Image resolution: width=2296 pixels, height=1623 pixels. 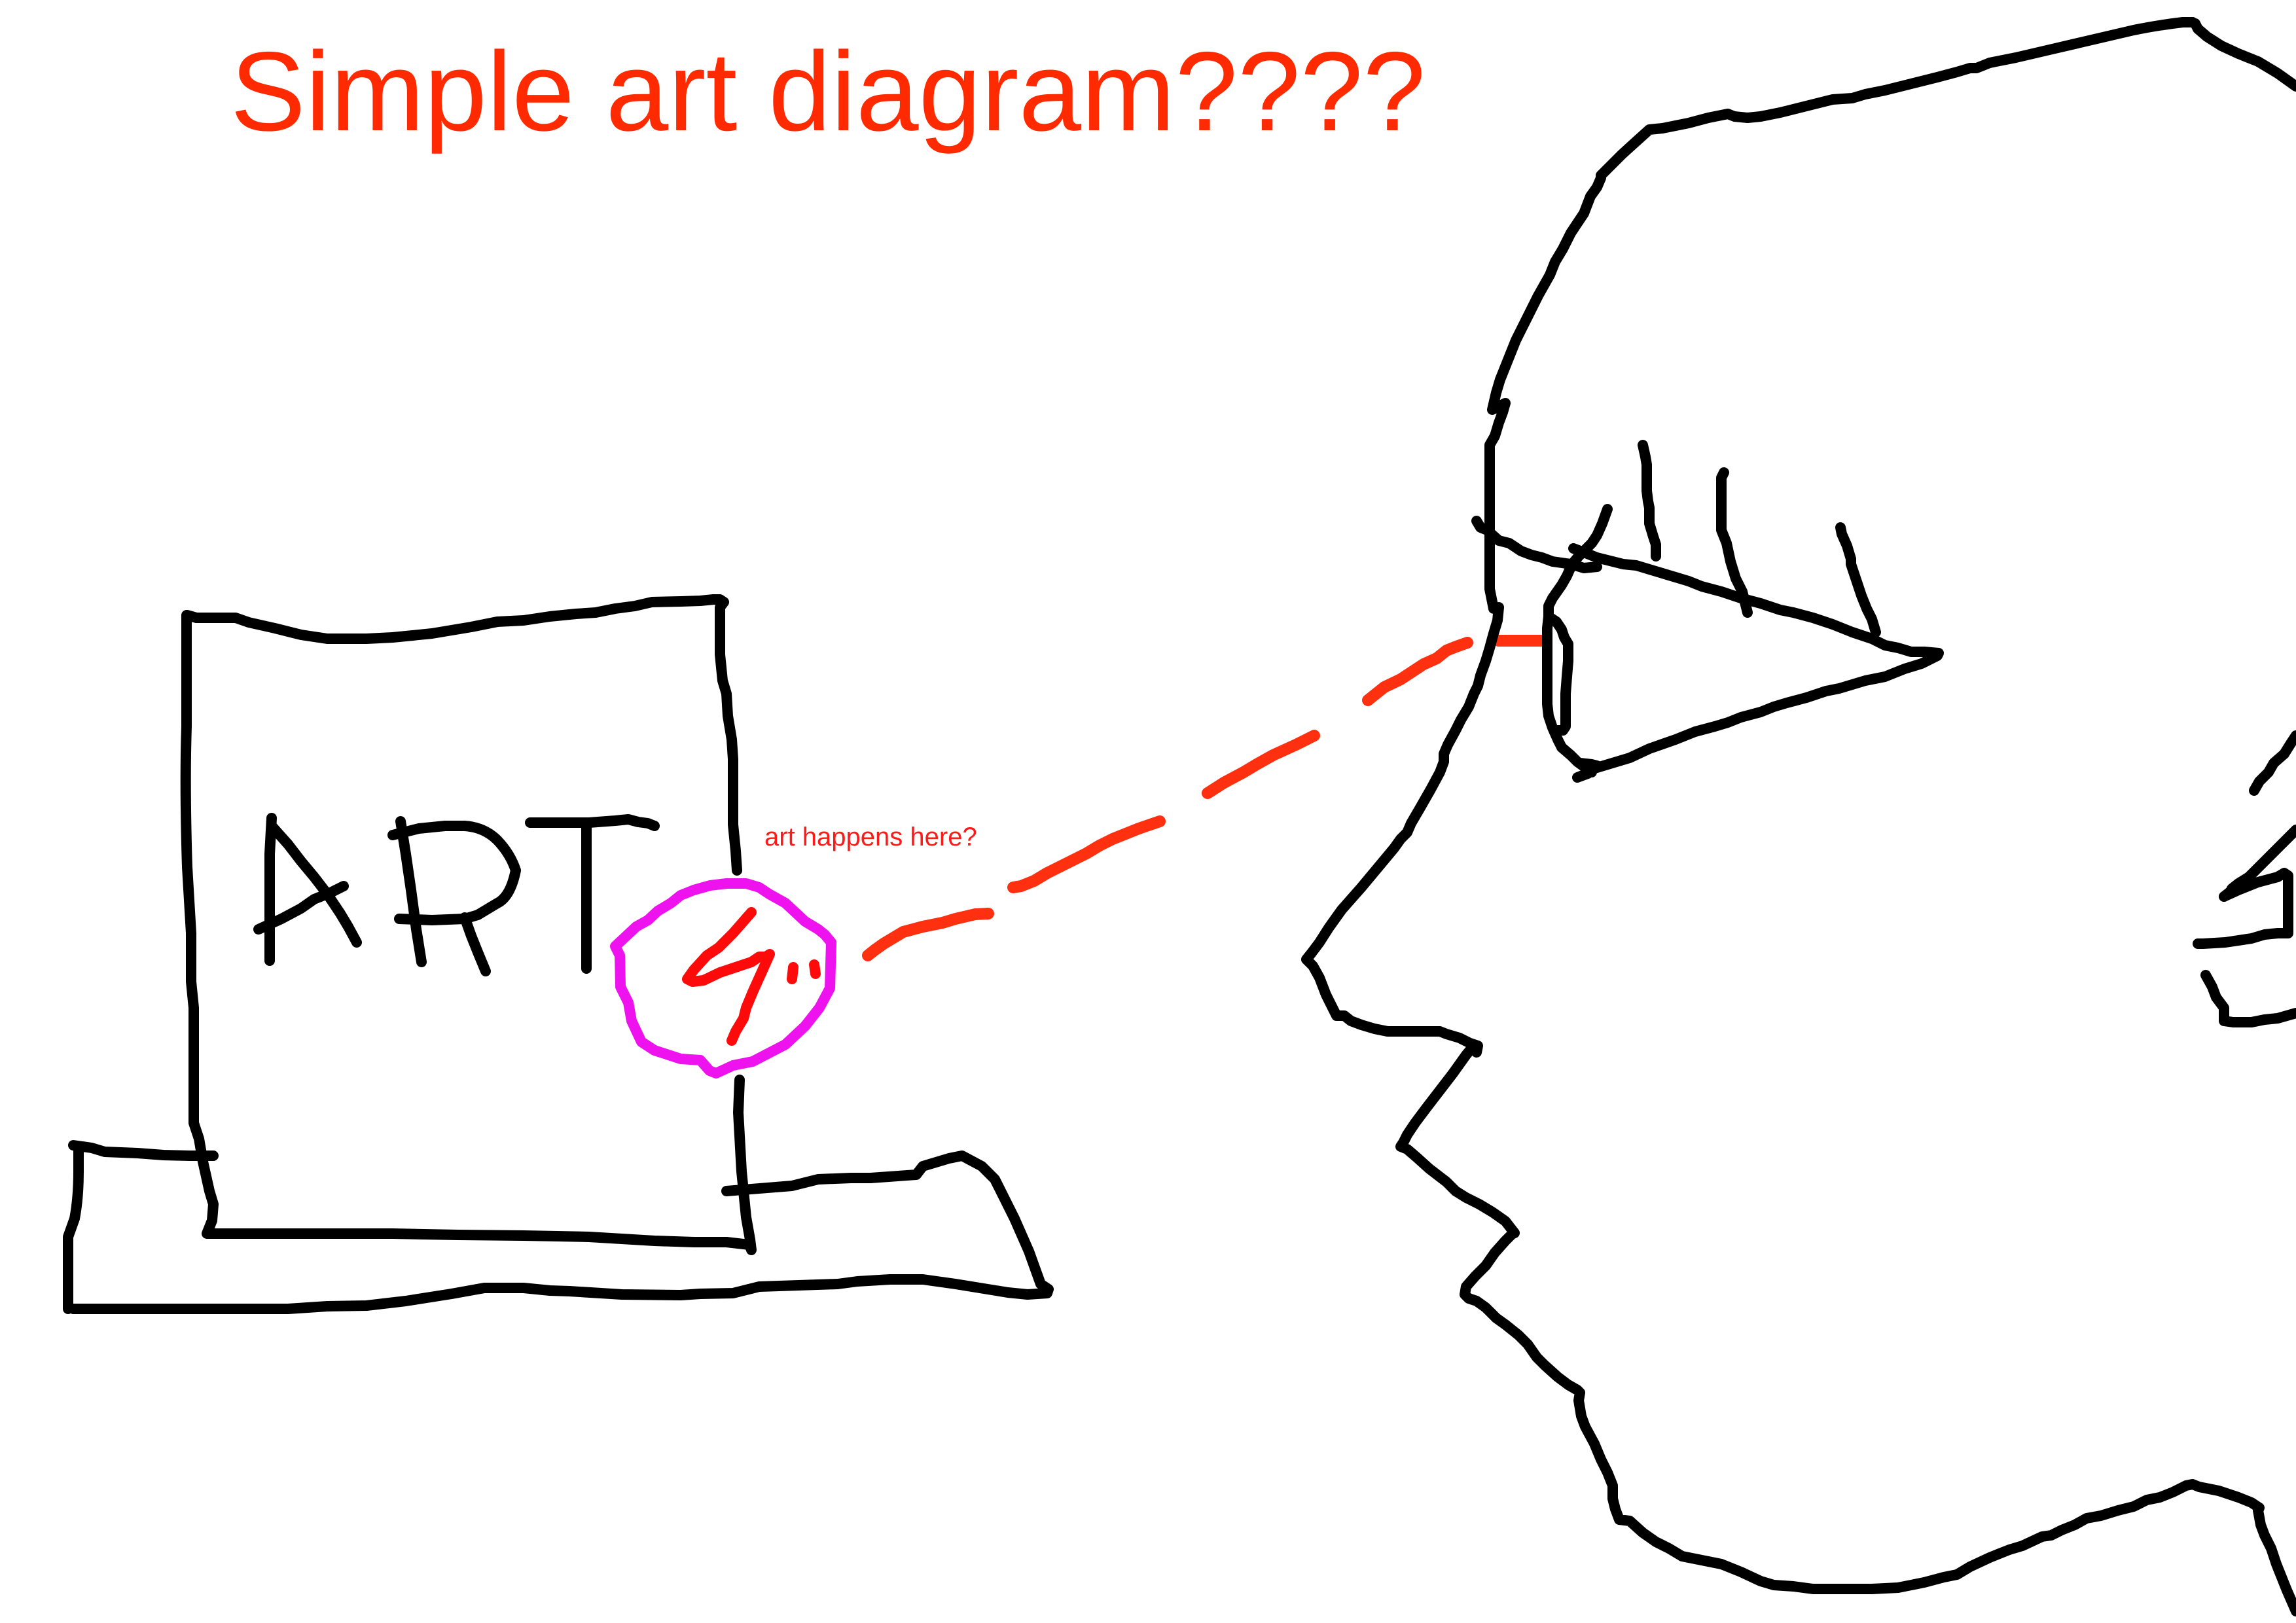 I want to click on diagram-title: Simple art diagram????, so click(x=828, y=91).